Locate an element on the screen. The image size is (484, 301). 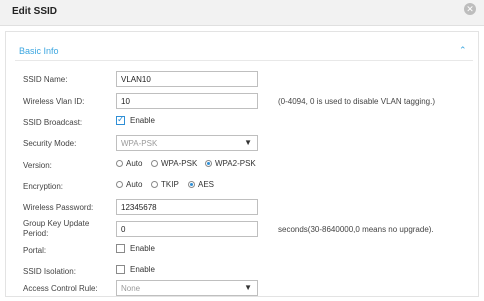
version-option-wpa2-psk: WPA2-PSK is located at coordinates (230, 163).